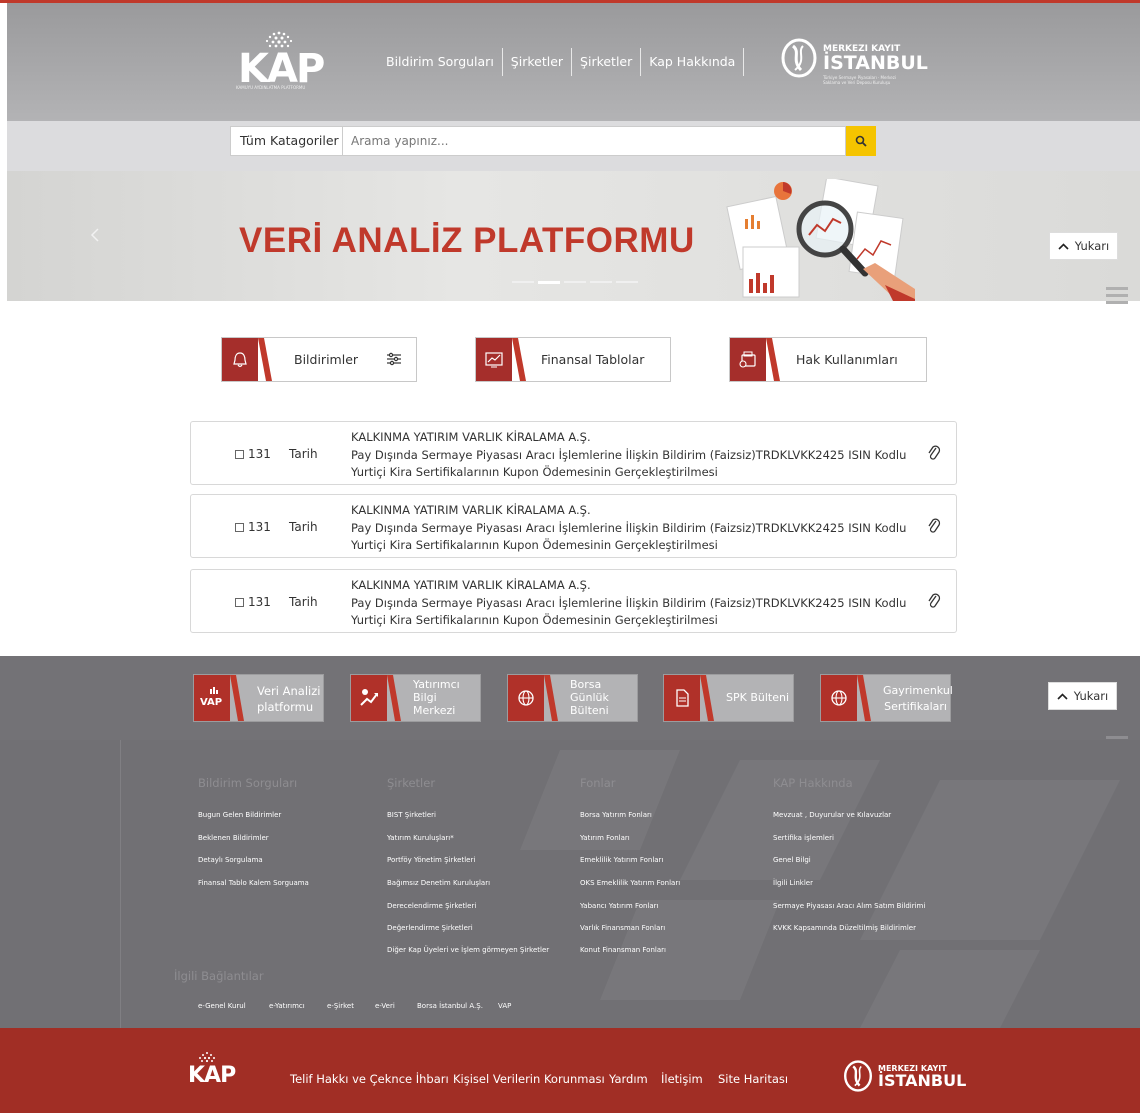  I want to click on strip-button-spk-bulteni: SPK Bülteni, so click(728, 698).